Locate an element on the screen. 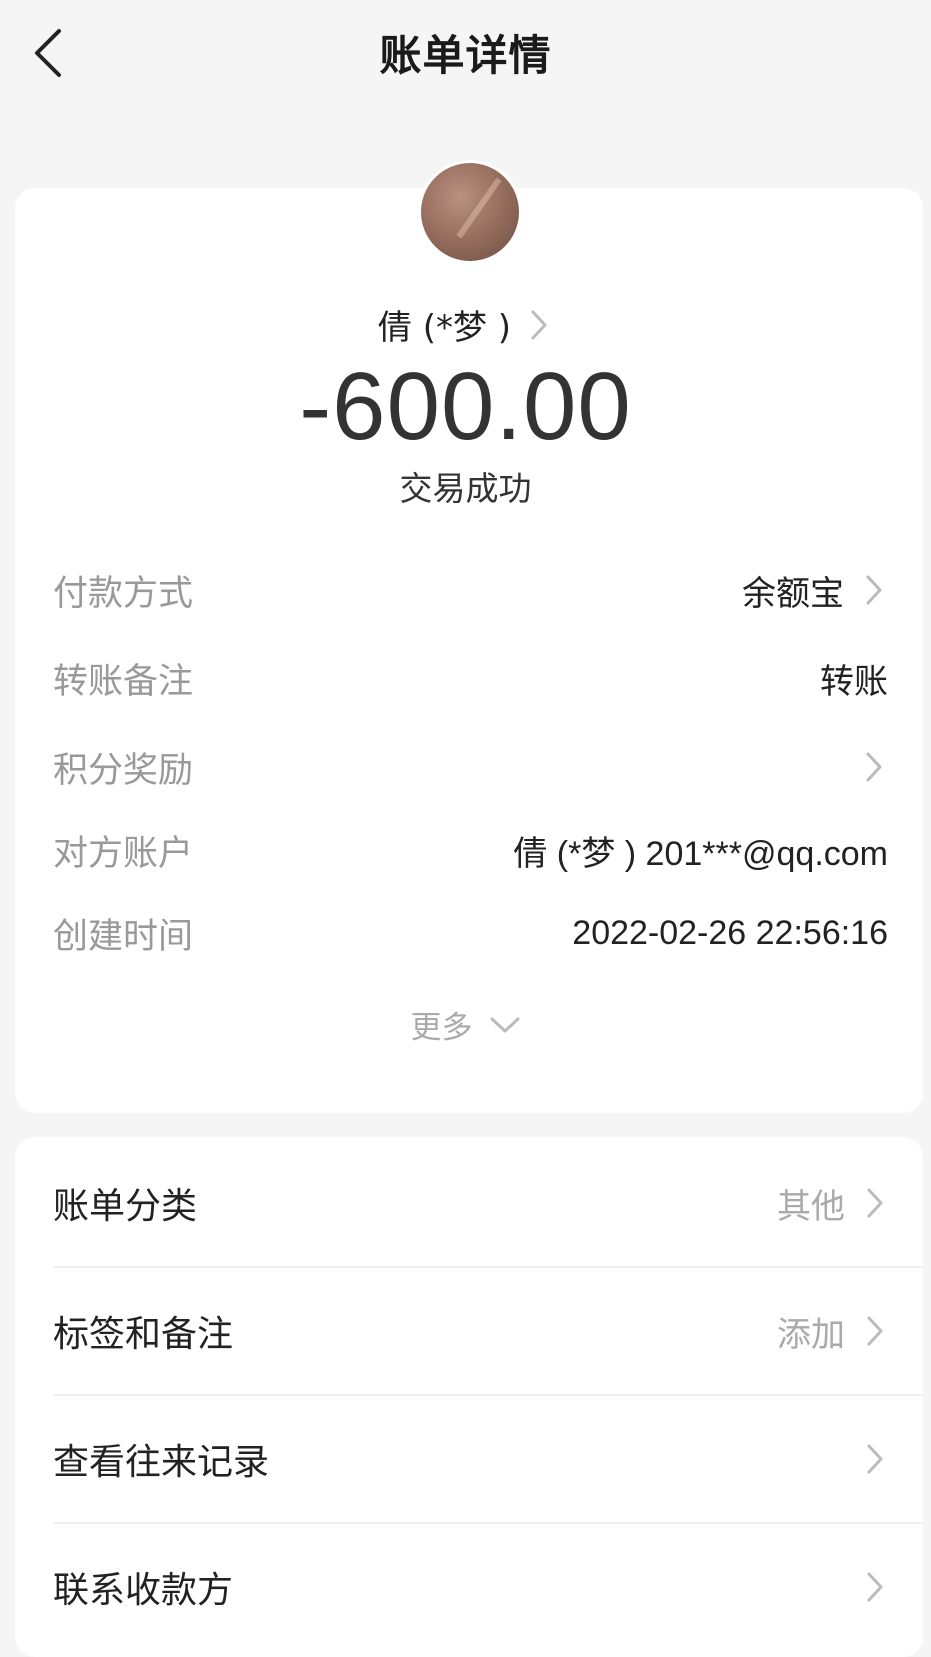 Image resolution: width=931 pixels, height=1657 pixels. action-row-bill-category: 账单分类 其他 is located at coordinates (469, 1203).